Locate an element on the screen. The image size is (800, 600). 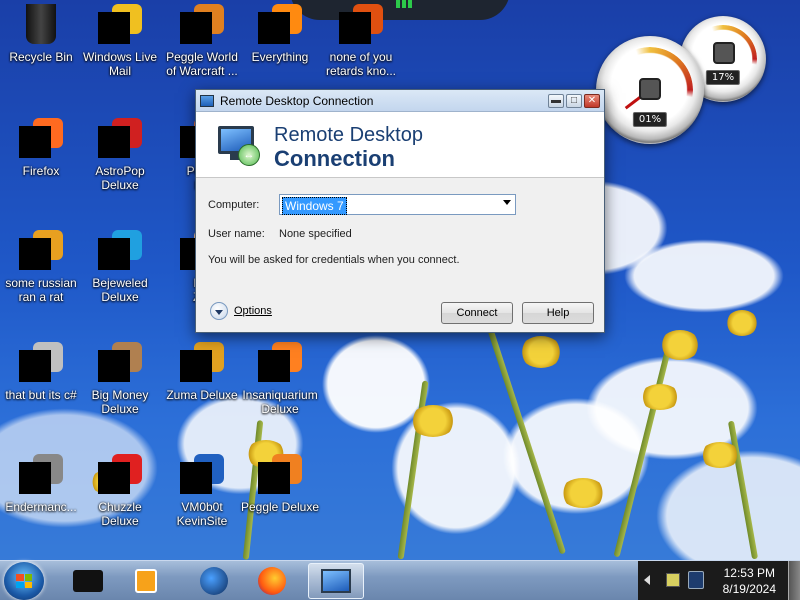
desktop-icon-label: Peggle Deluxe is located at coordinates (280, 507).